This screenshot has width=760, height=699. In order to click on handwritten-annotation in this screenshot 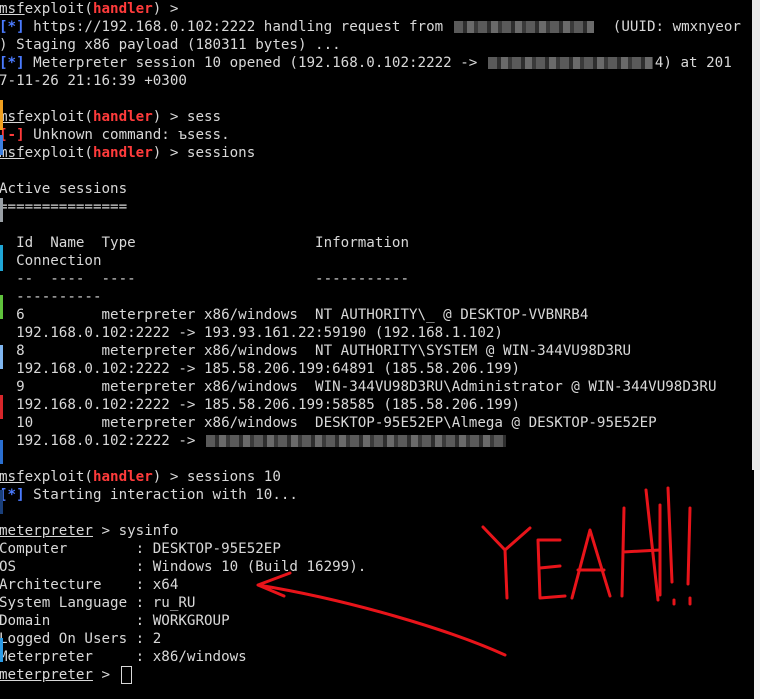, I will do `click(474, 571)`.